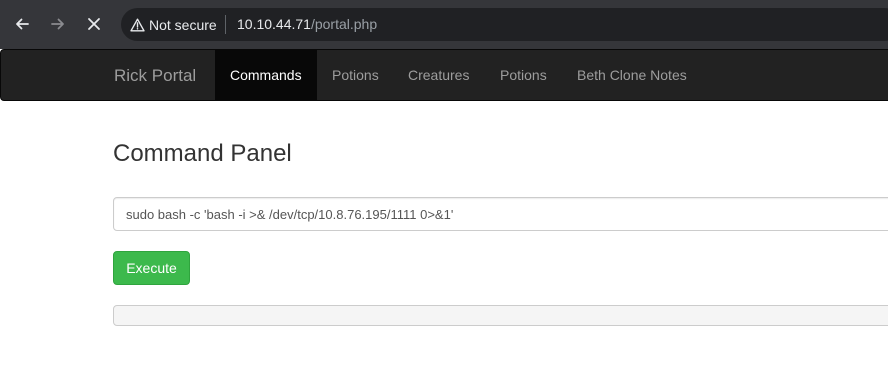 The image size is (888, 366). I want to click on arrow-left-icon, so click(22, 24).